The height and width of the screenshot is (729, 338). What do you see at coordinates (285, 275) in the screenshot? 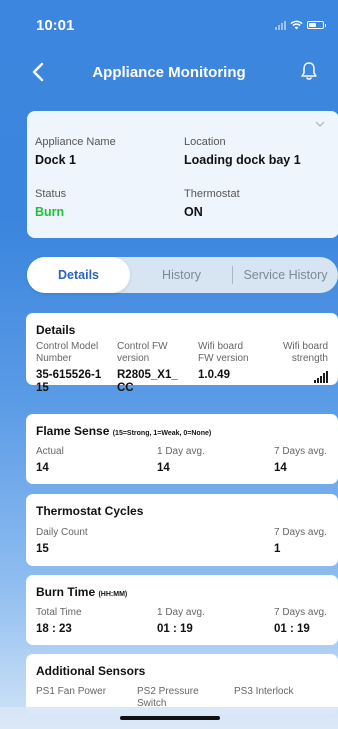
I see `tab-service-history: Service History` at bounding box center [285, 275].